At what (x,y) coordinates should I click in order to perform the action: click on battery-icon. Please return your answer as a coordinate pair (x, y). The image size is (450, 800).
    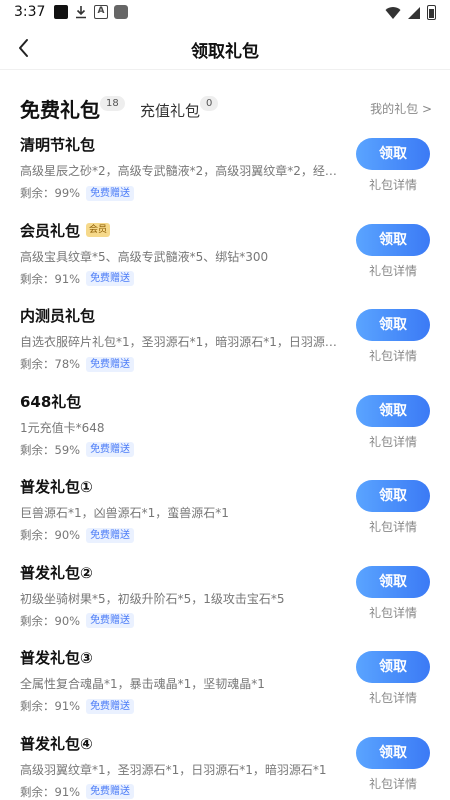
    Looking at the image, I should click on (431, 12).